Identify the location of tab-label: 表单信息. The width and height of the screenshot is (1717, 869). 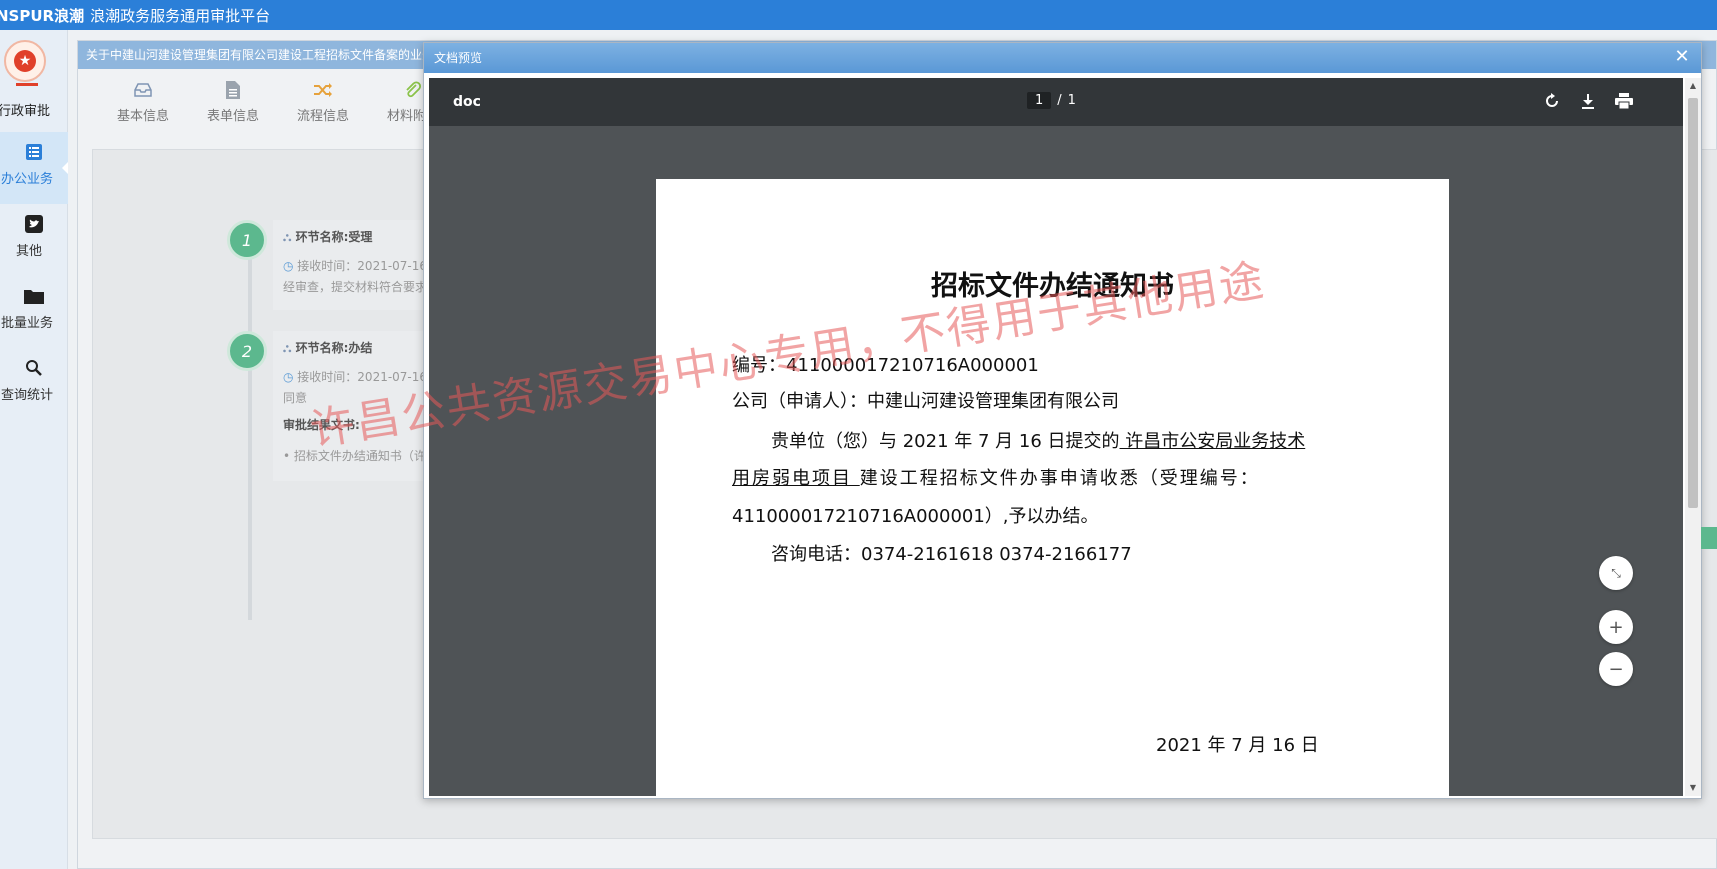
(232, 116).